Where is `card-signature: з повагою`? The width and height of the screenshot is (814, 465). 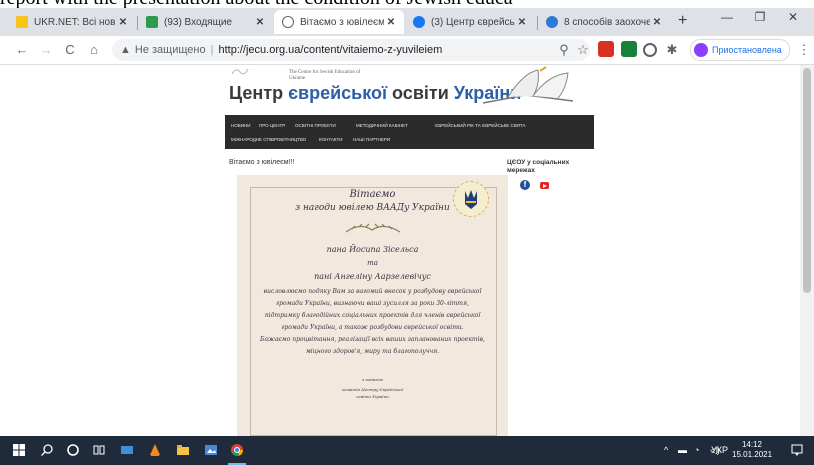 card-signature: з повагою is located at coordinates (372, 379).